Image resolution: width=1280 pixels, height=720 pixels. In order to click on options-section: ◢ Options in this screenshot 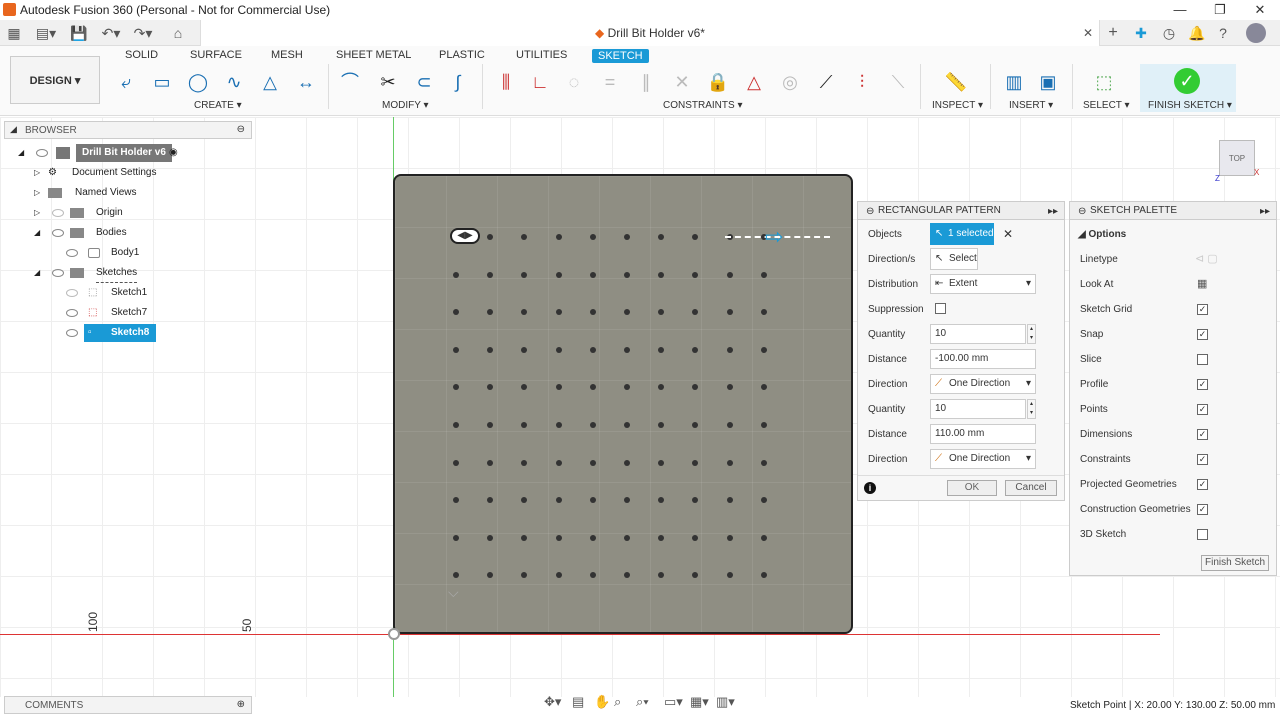, I will do `click(1102, 234)`.